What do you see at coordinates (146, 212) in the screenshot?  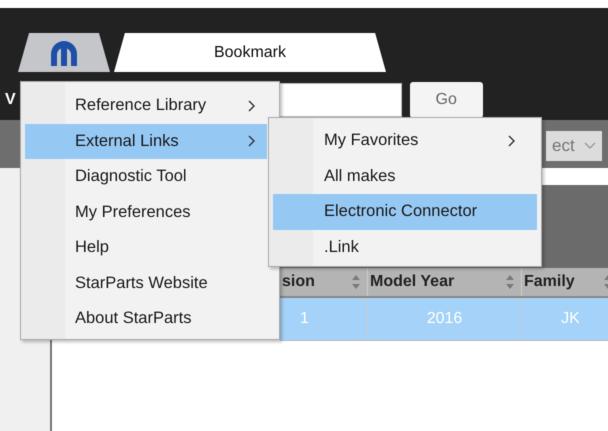 I see `menu-item: My Preferences` at bounding box center [146, 212].